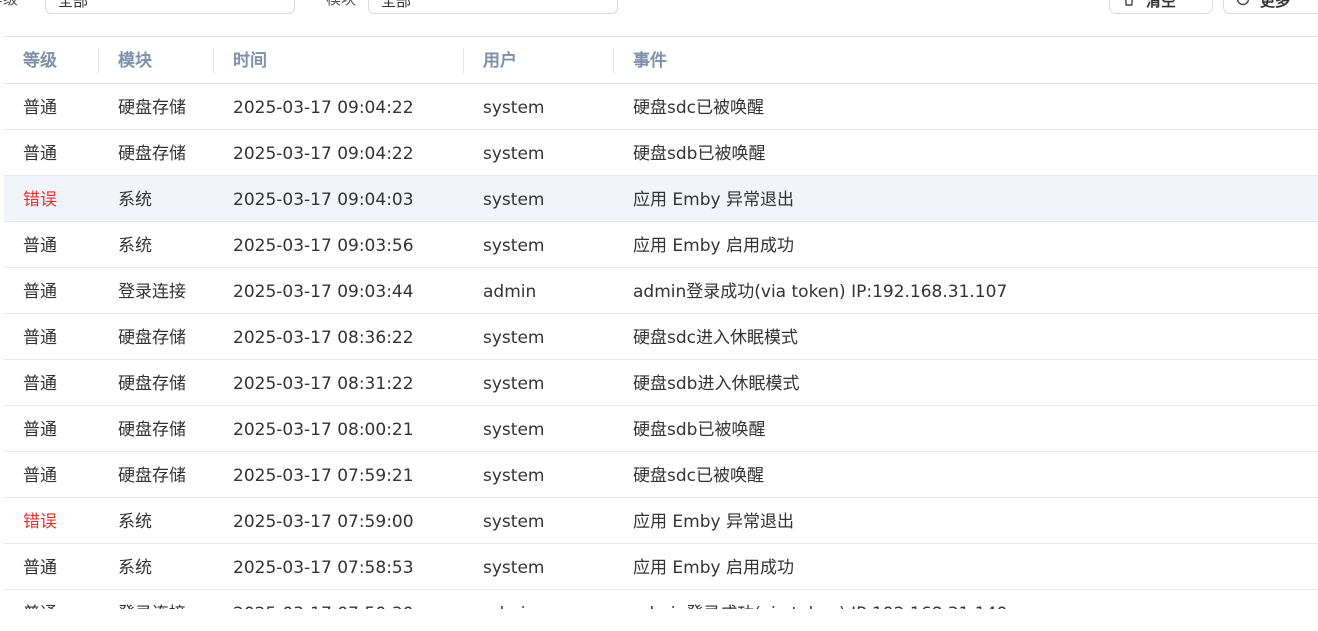 This screenshot has height=631, width=1318. I want to click on row-time: 2025-03-17 07:59:21, so click(323, 476).